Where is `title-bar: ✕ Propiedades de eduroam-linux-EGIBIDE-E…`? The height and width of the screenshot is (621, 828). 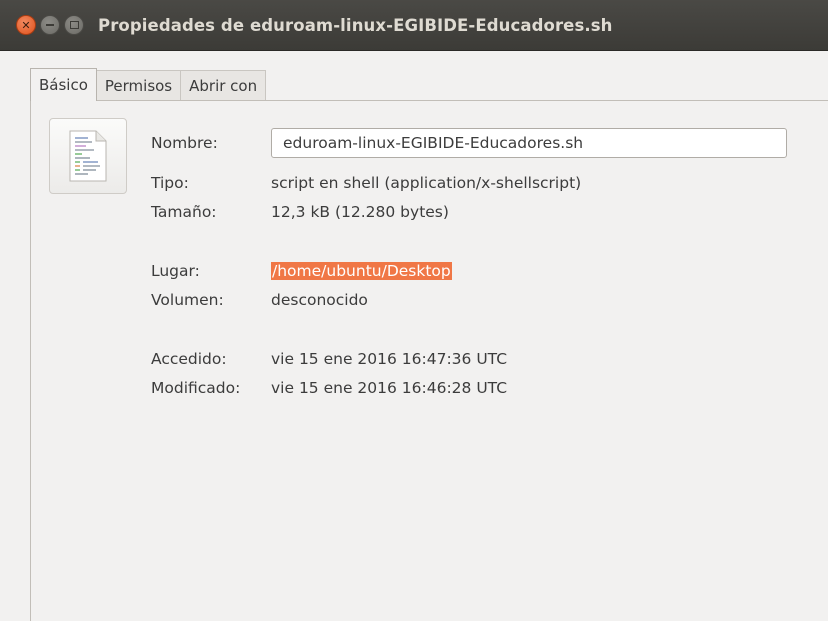
title-bar: ✕ Propiedades de eduroam-linux-EGIBIDE-E… is located at coordinates (414, 25).